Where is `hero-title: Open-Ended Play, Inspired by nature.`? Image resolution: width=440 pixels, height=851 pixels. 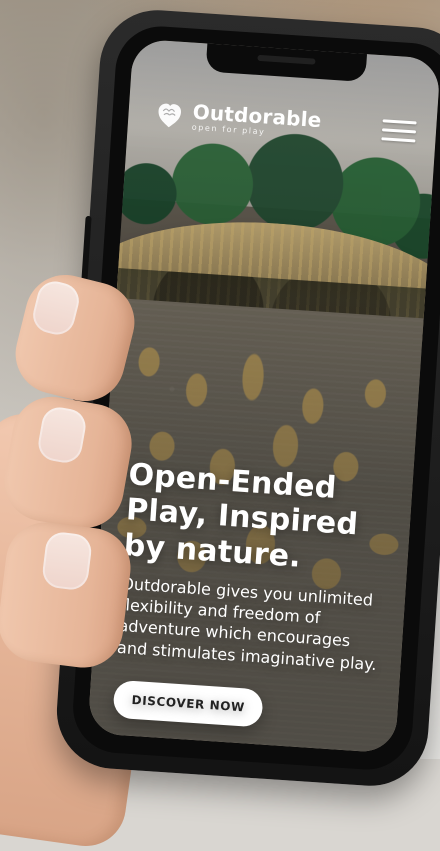 hero-title: Open-Ended Play, Inspired by nature. is located at coordinates (241, 516).